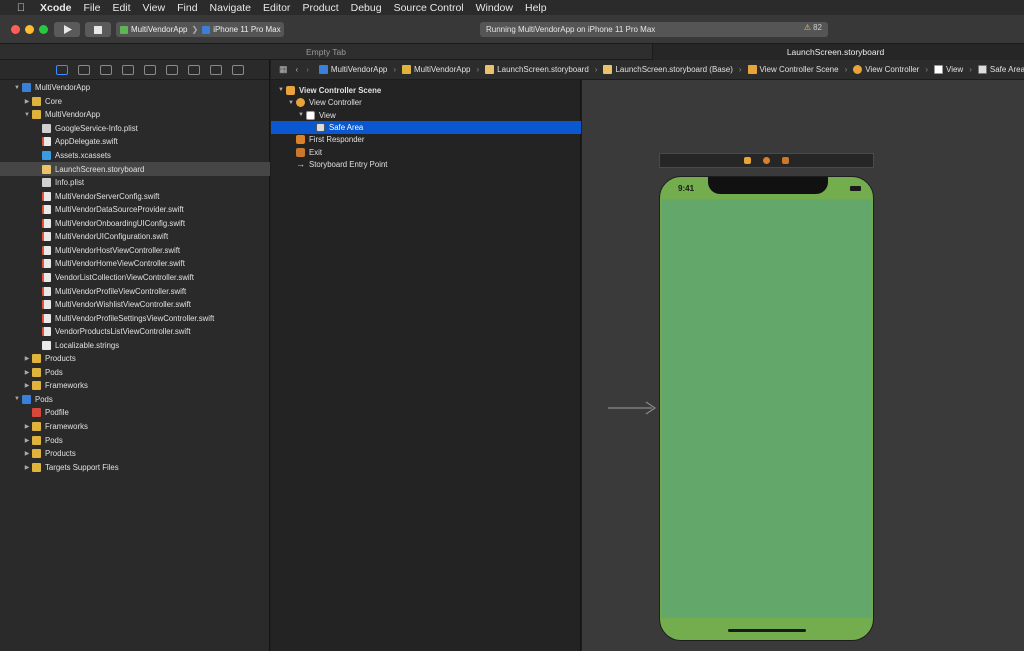 This screenshot has width=1024, height=651. Describe the element at coordinates (29, 29) in the screenshot. I see `minimize-window-button` at that location.